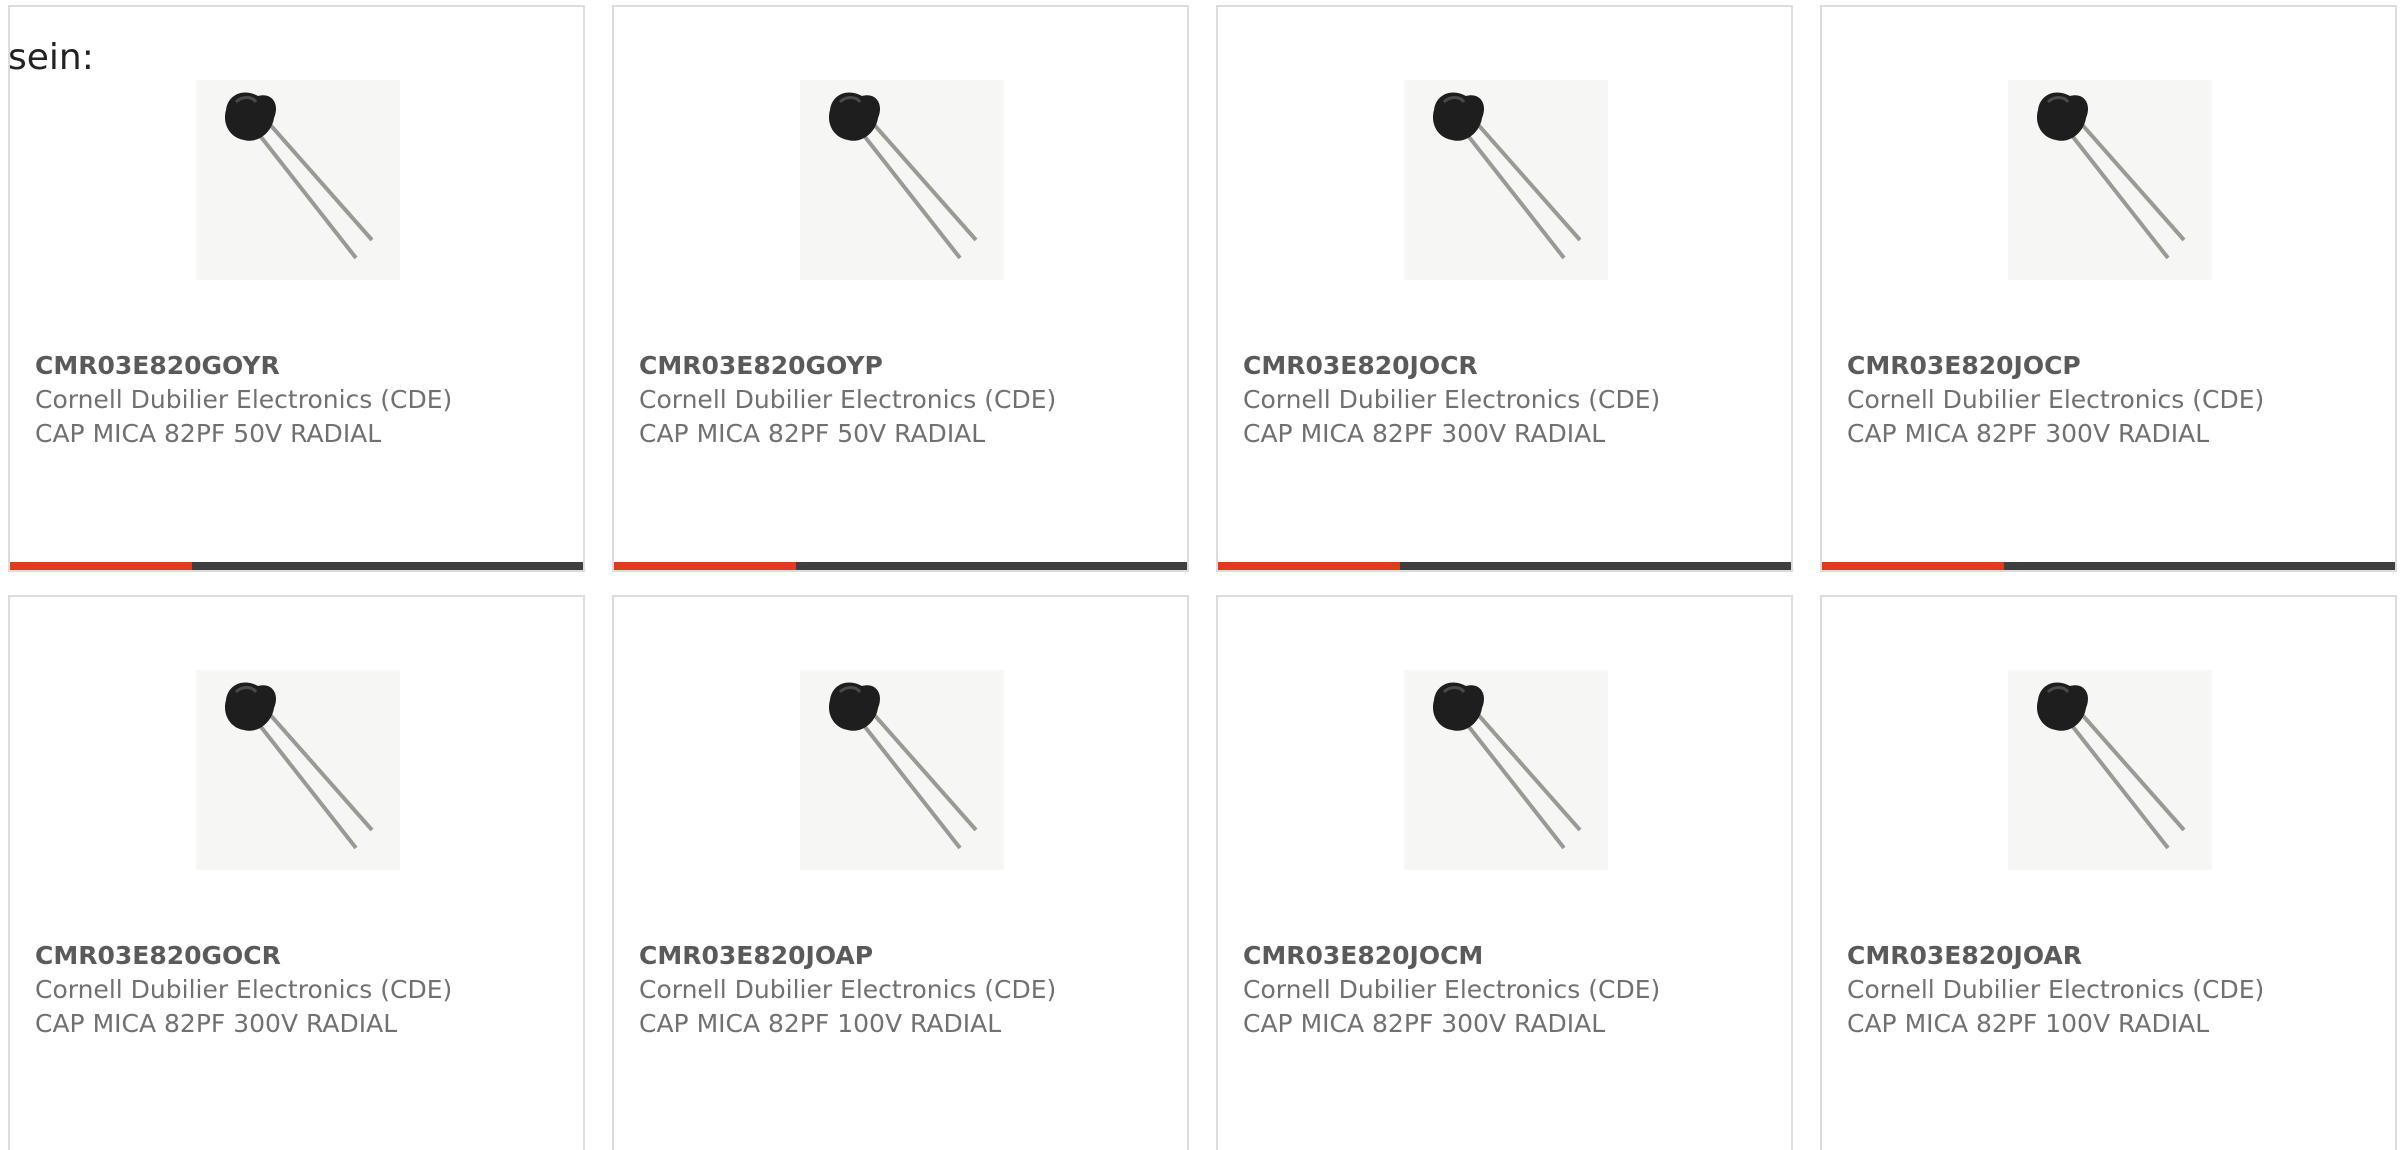  I want to click on part-number: CMR03E820JOAP, so click(756, 956).